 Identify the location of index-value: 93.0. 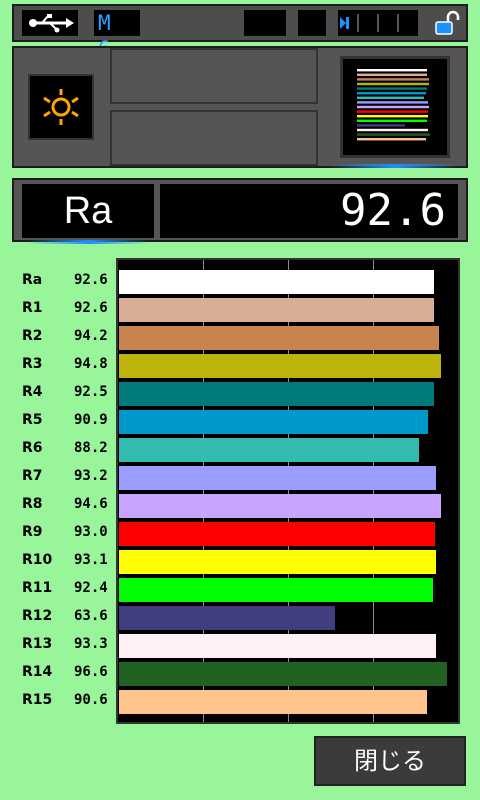
(91, 532).